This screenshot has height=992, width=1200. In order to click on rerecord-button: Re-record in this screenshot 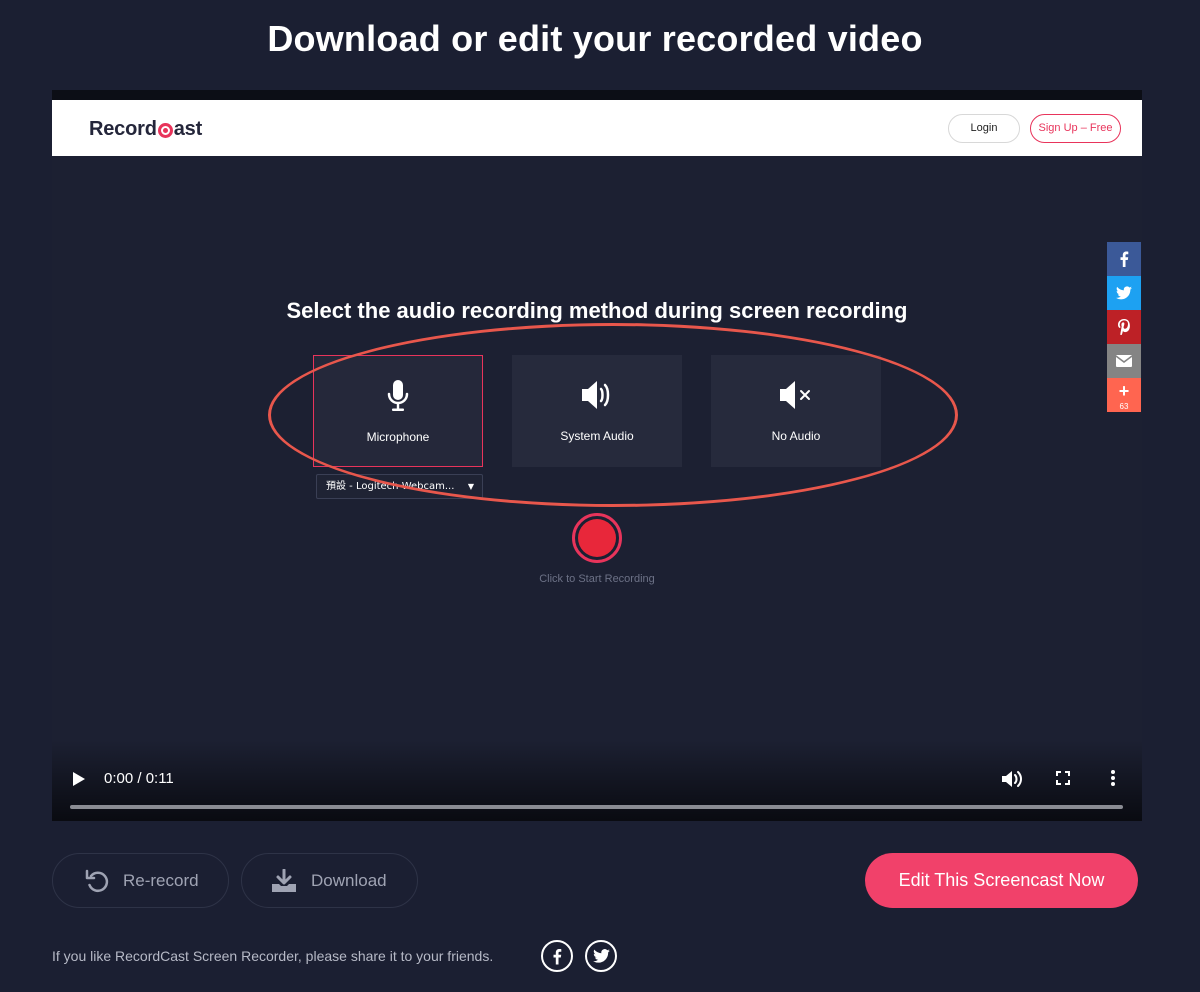, I will do `click(140, 880)`.